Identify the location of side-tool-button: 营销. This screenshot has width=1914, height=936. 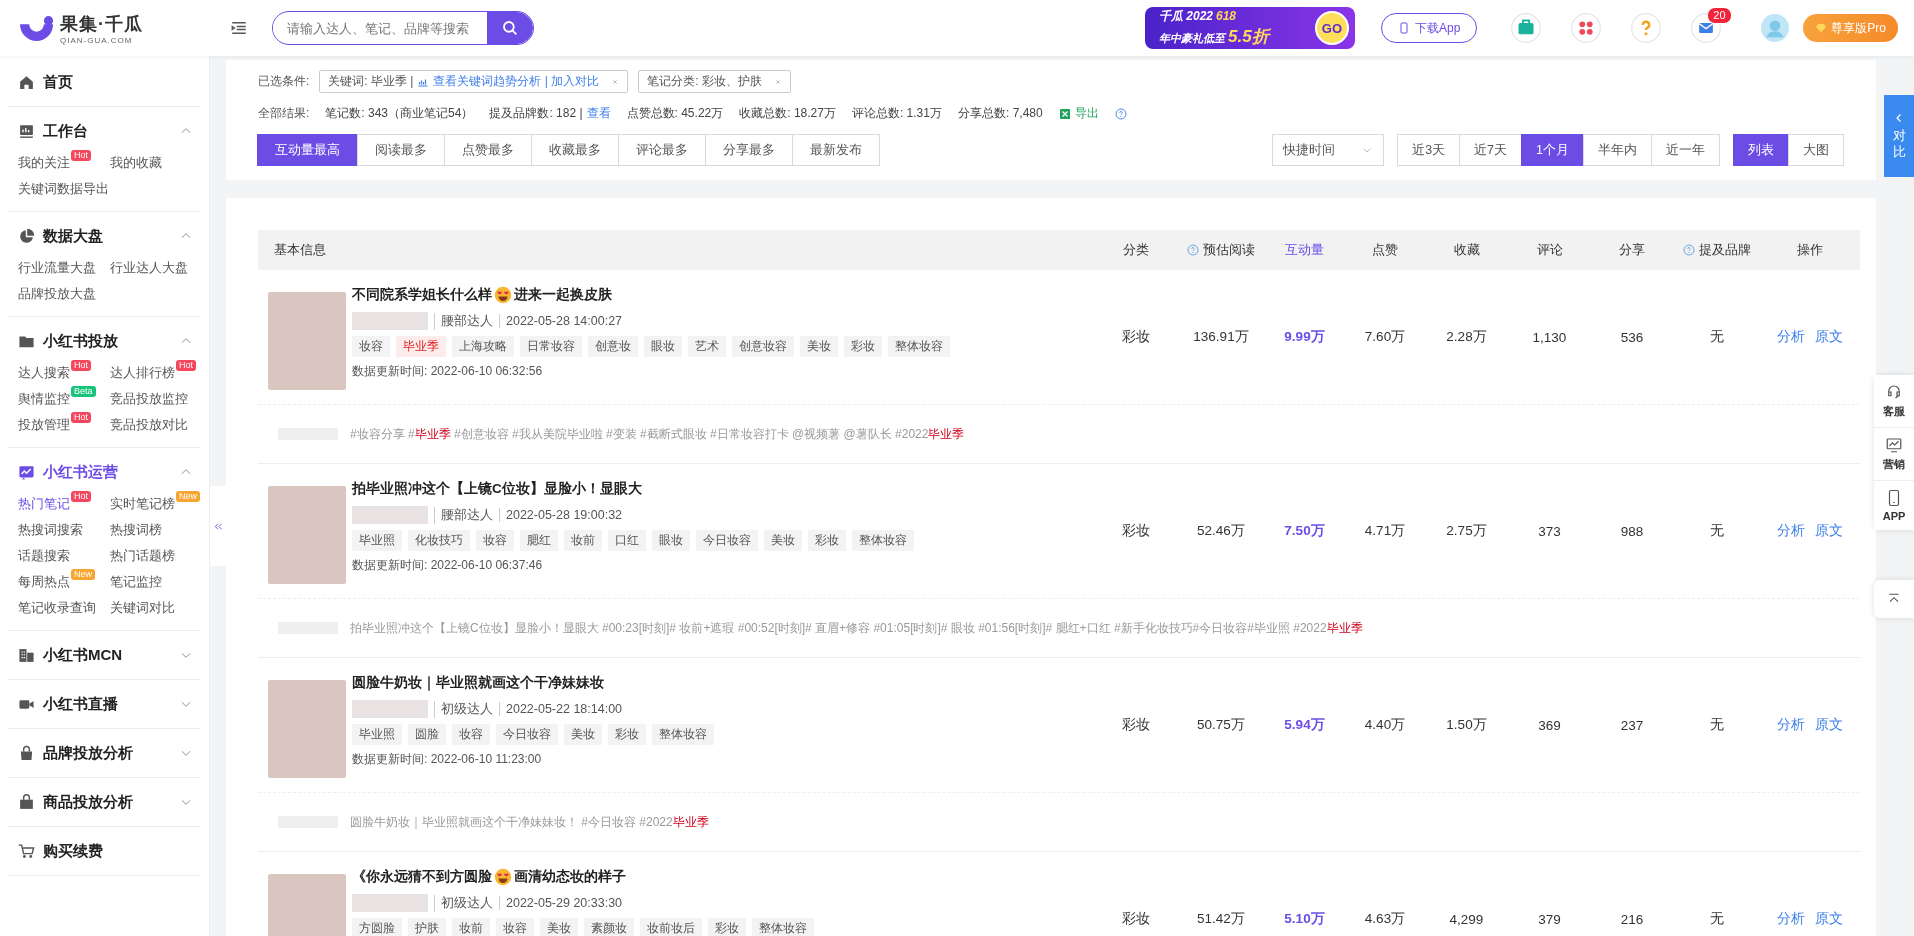
(1894, 454).